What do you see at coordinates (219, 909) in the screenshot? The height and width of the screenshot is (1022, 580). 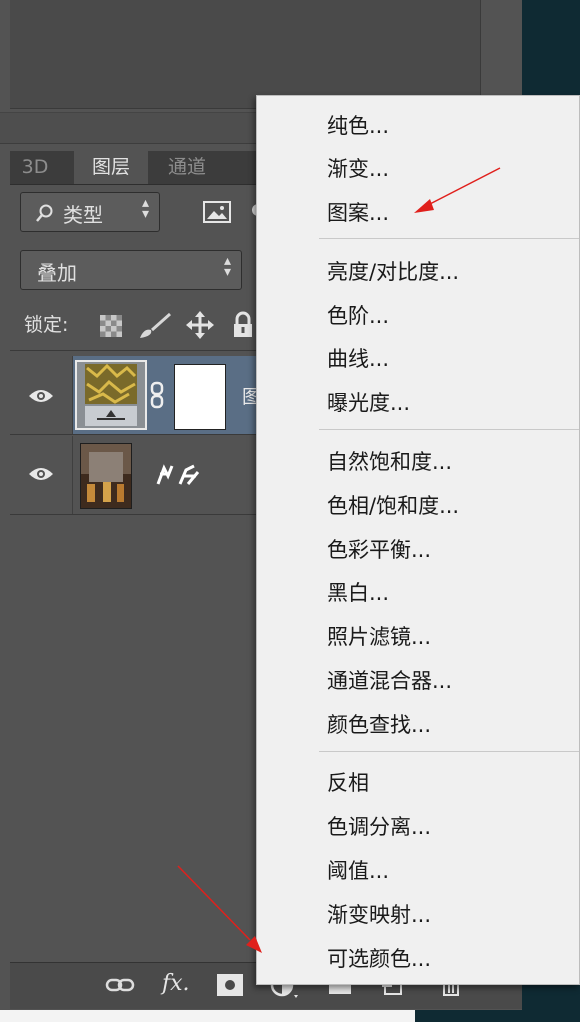 I see `arrow-to-adjustment-button` at bounding box center [219, 909].